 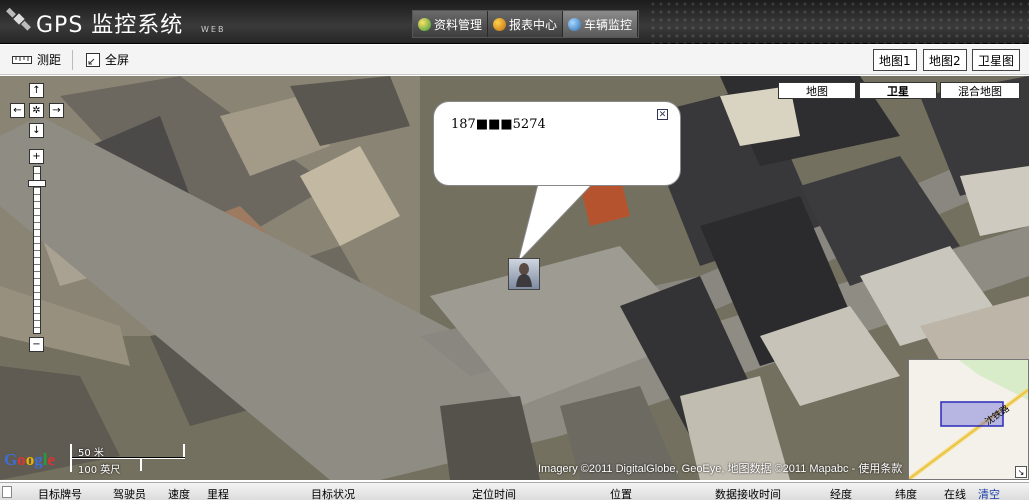 I want to click on zoom-in-button: +, so click(x=36, y=156).